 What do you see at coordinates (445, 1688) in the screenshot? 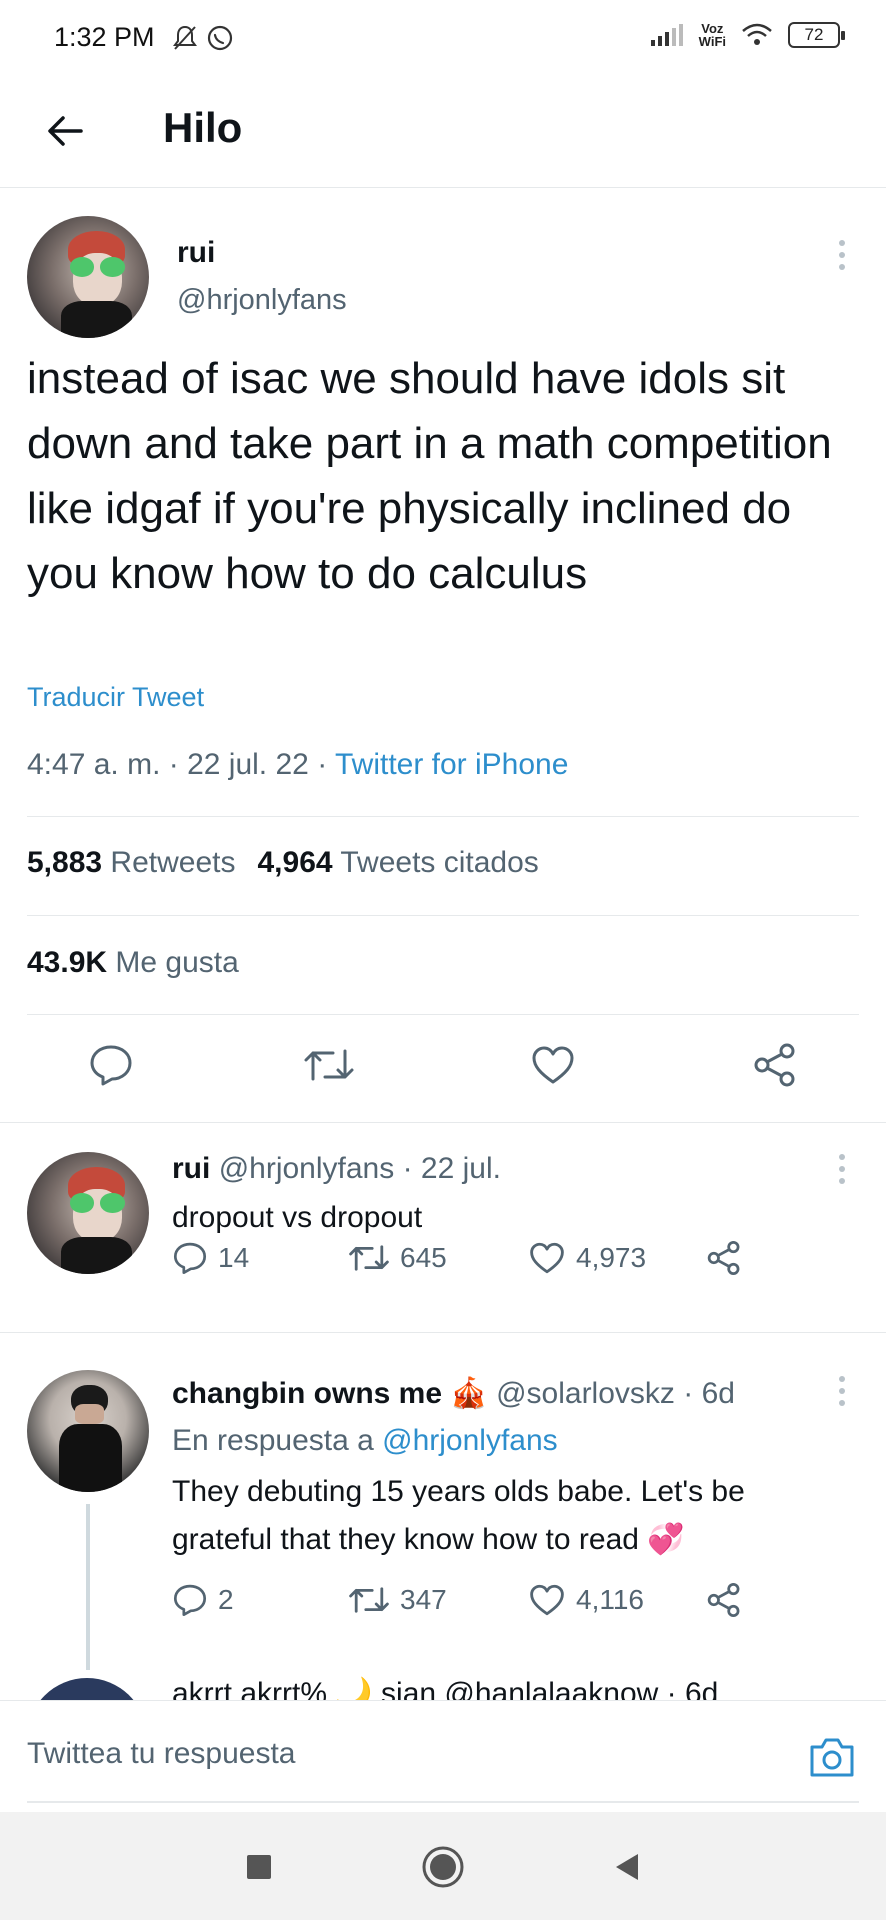
I see `partial-reply-header: akrrt akrrt% 🌙 sian @hanlalaaknow · 6d` at bounding box center [445, 1688].